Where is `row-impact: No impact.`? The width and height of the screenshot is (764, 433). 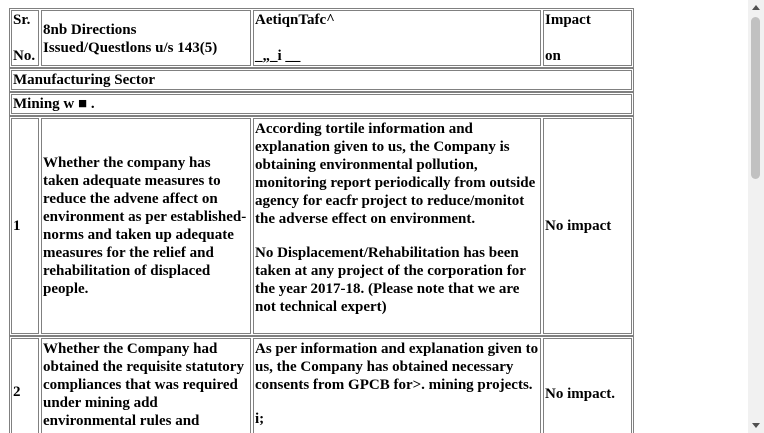 row-impact: No impact. is located at coordinates (580, 394).